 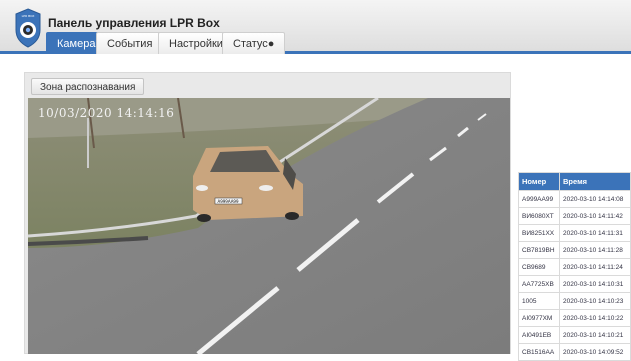 What do you see at coordinates (539, 318) in the screenshot?
I see `plate-number: AI0977XM` at bounding box center [539, 318].